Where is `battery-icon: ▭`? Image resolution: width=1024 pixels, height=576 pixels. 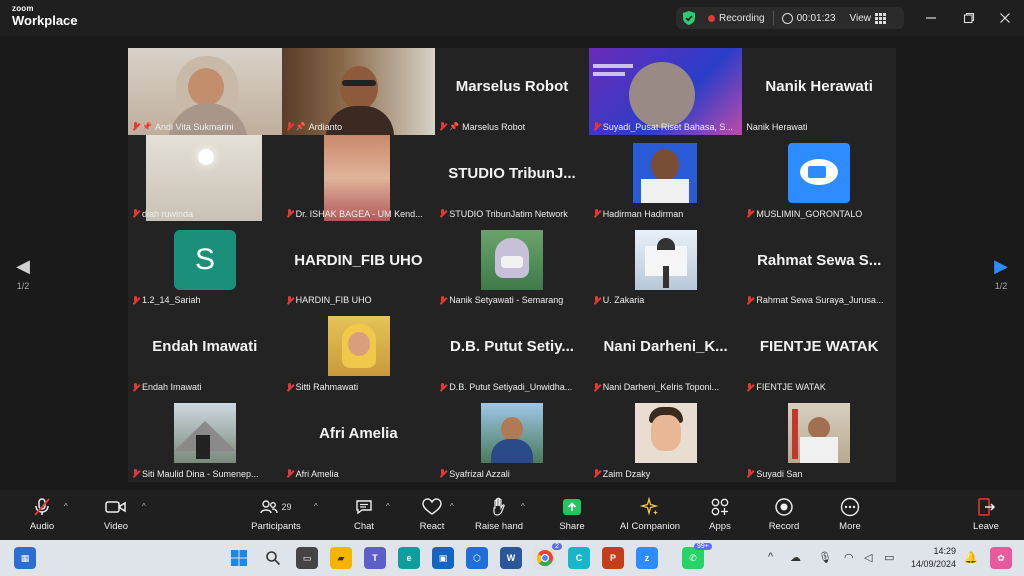 battery-icon: ▭ is located at coordinates (889, 557).